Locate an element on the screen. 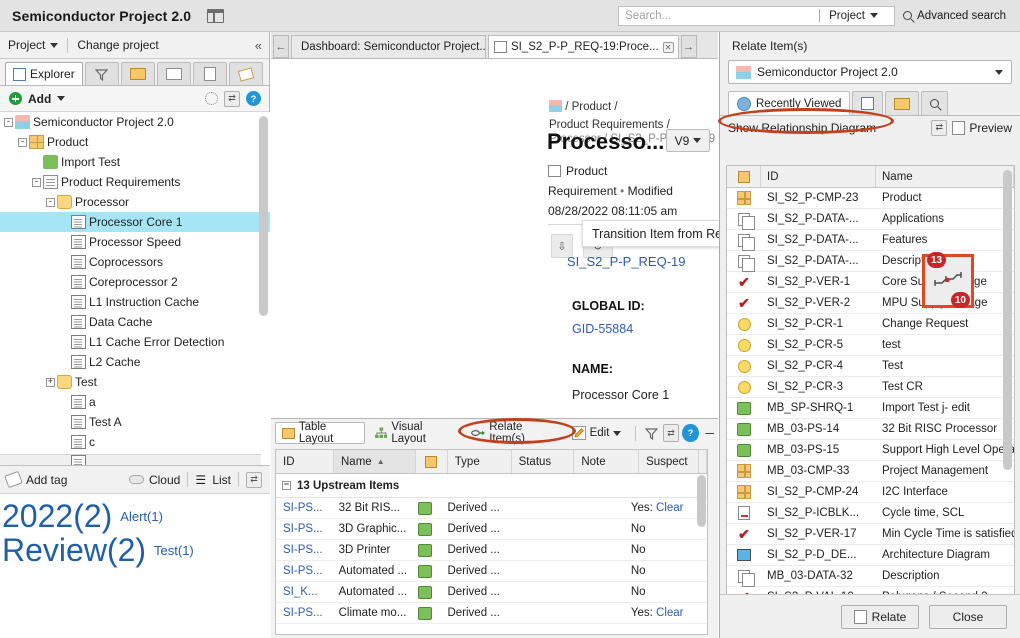 Image resolution: width=1020 pixels, height=638 pixels. minimize-icon: ─ is located at coordinates (710, 433).